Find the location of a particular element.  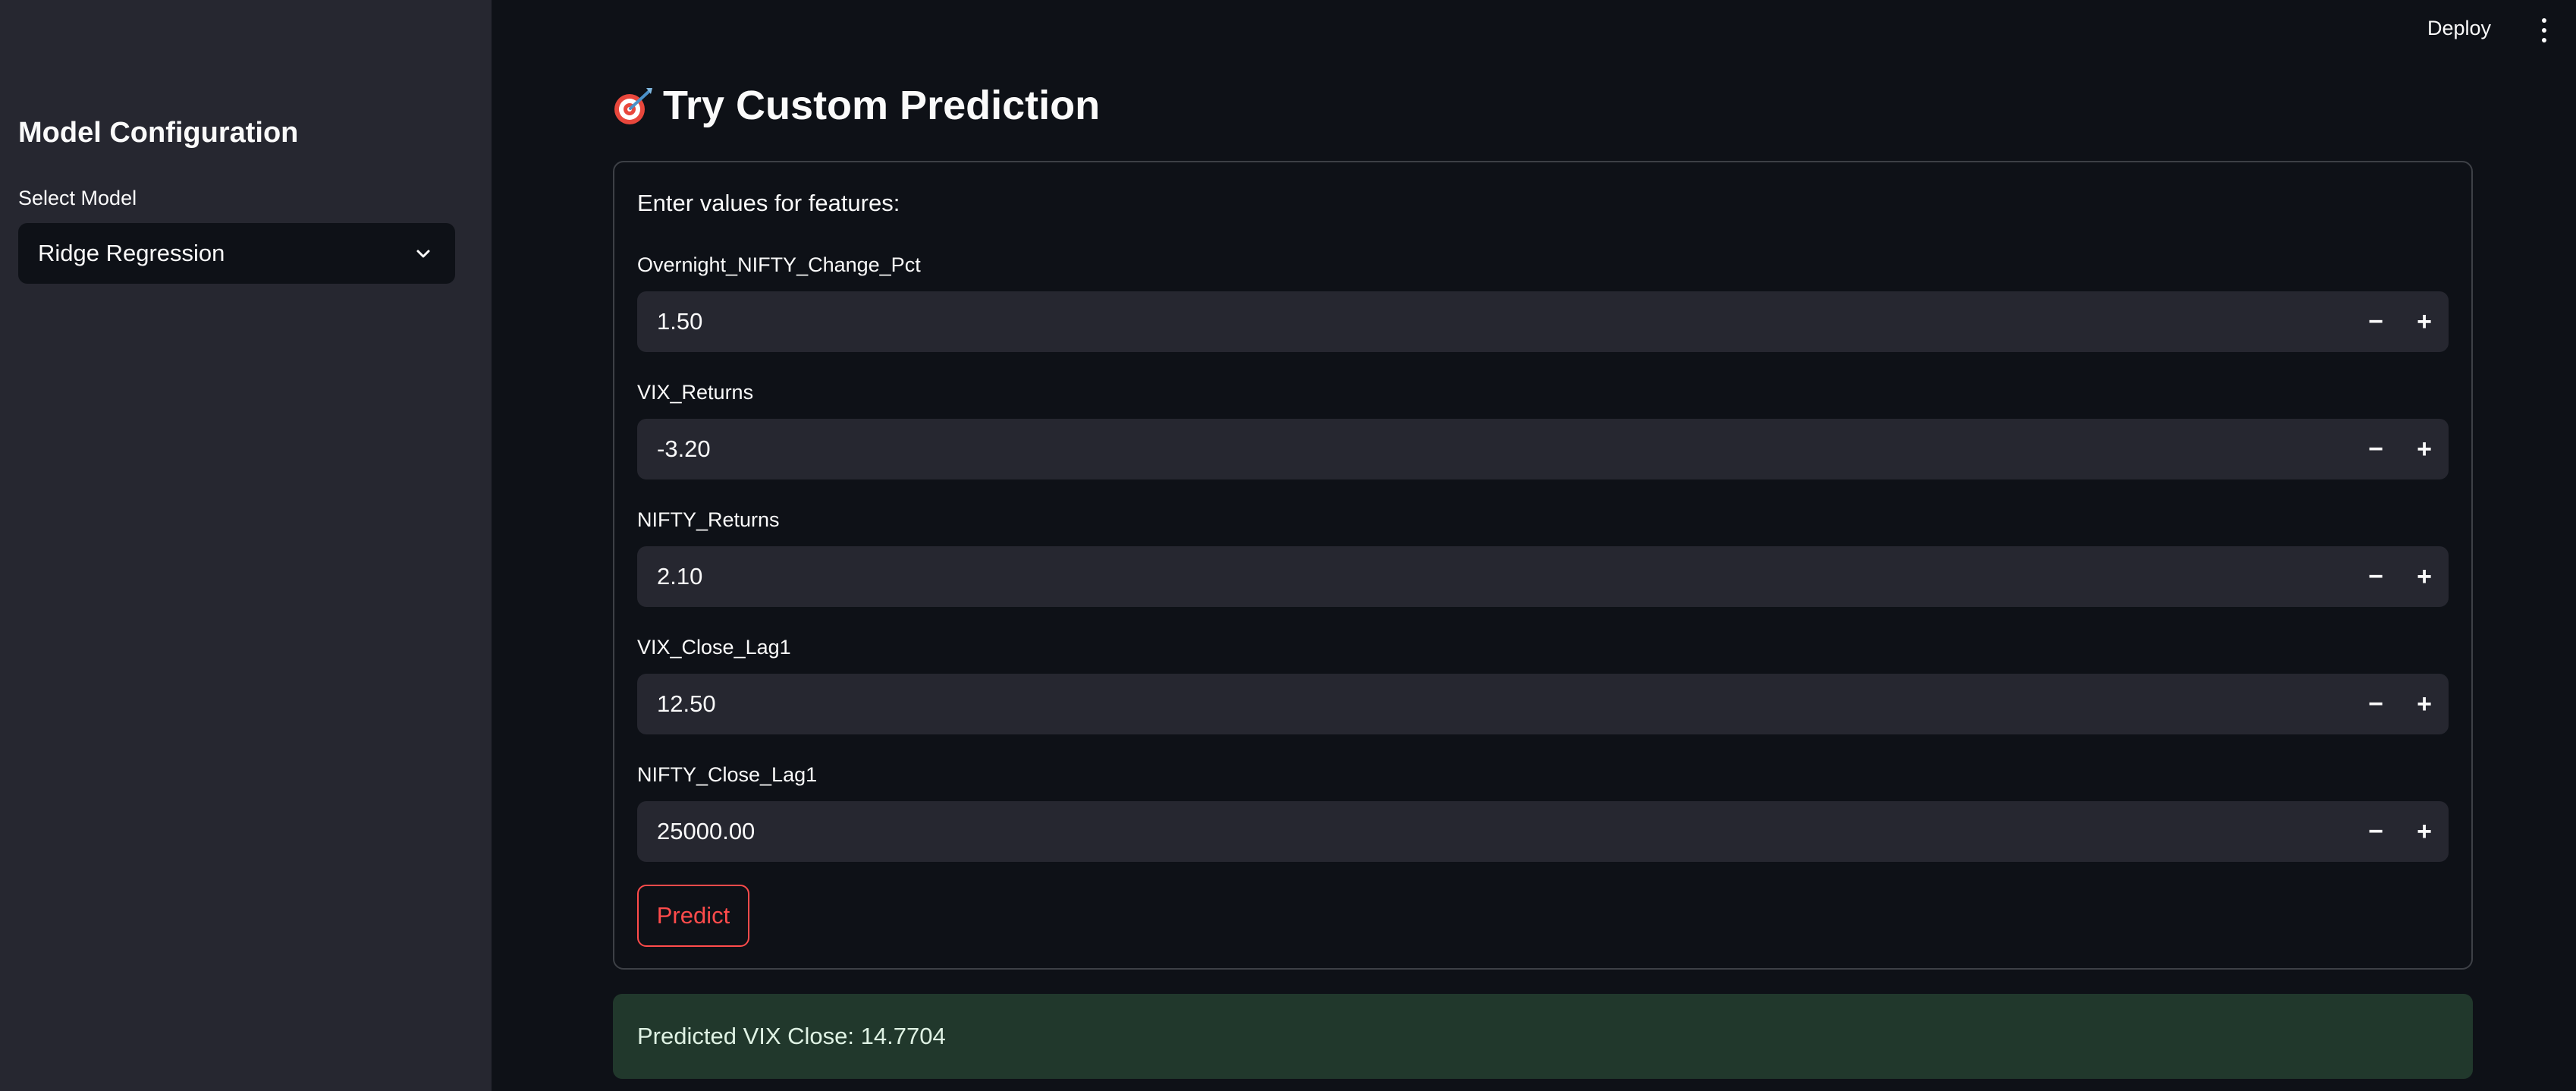

number-input-nifty-returns: 2.10 − + is located at coordinates (1543, 576).